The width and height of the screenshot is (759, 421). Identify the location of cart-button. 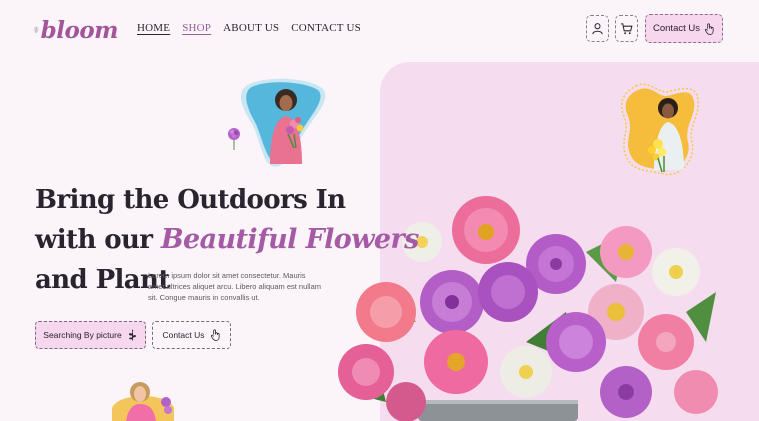
(626, 28).